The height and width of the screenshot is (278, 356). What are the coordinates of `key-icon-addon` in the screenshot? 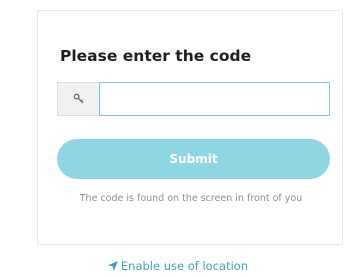 It's located at (78, 99).